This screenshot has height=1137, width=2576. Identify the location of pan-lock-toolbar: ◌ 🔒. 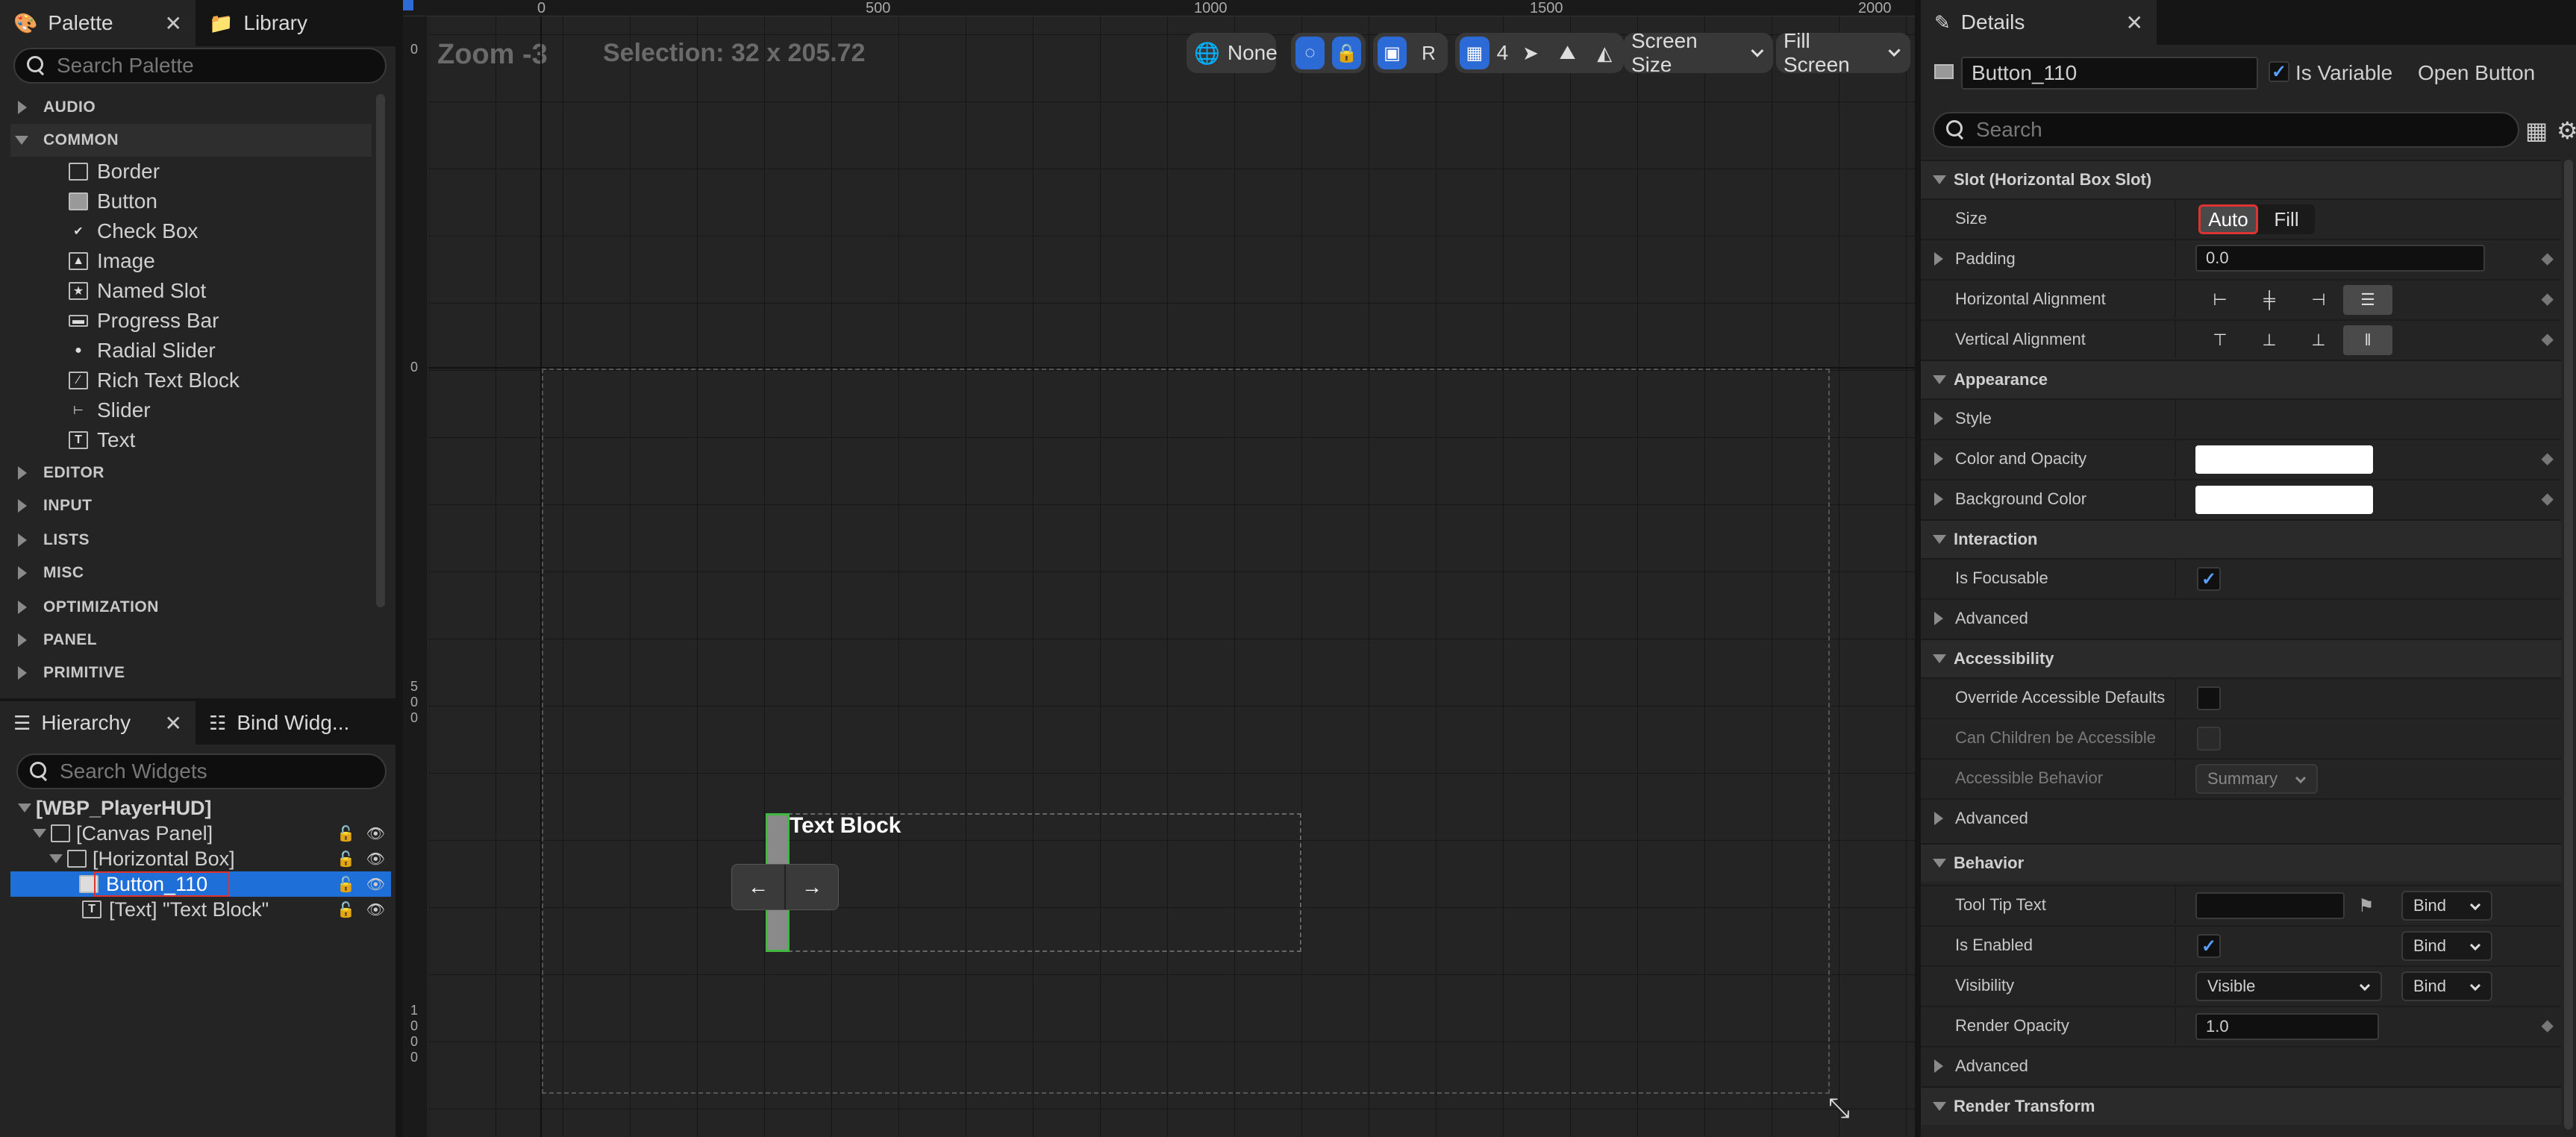
(1328, 53).